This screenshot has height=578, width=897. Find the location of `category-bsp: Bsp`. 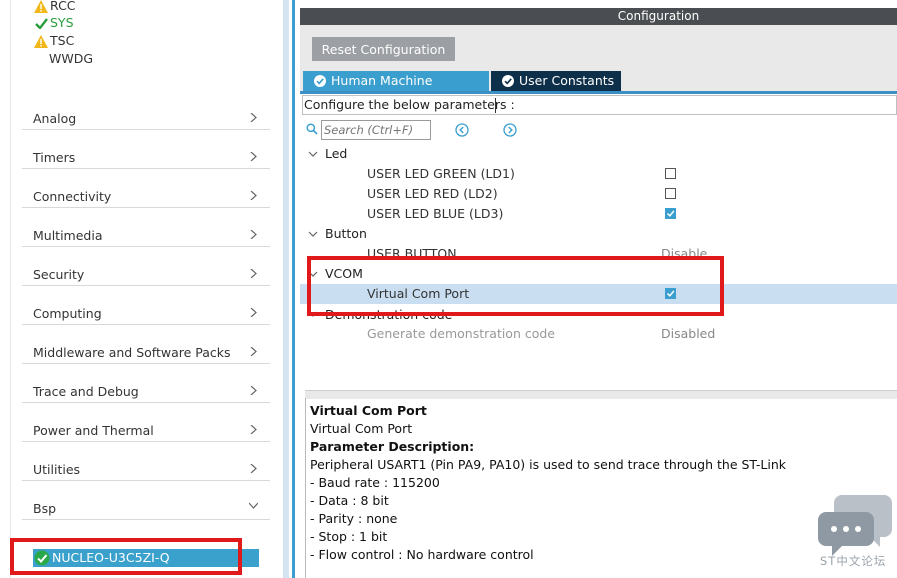

category-bsp: Bsp is located at coordinates (146, 500).